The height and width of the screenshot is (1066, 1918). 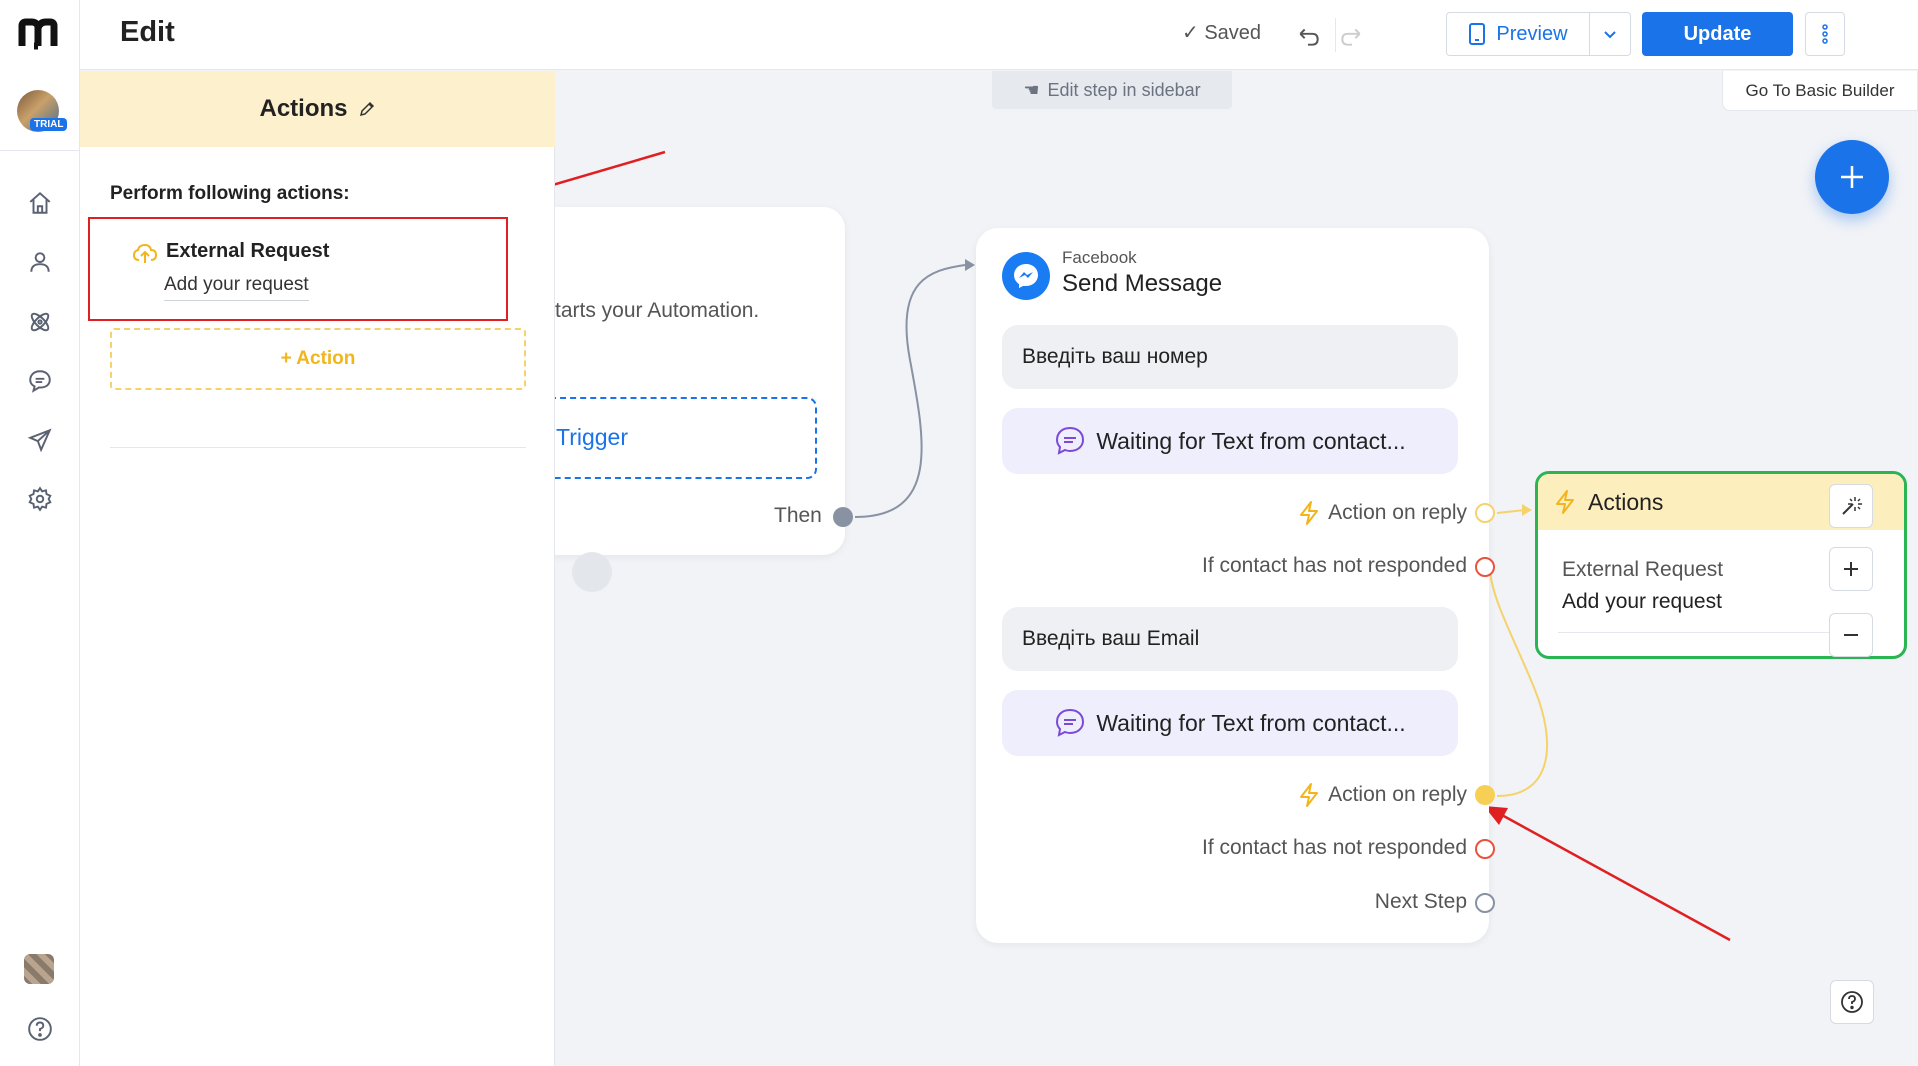 What do you see at coordinates (367, 109) in the screenshot?
I see `edit-pencil-icon` at bounding box center [367, 109].